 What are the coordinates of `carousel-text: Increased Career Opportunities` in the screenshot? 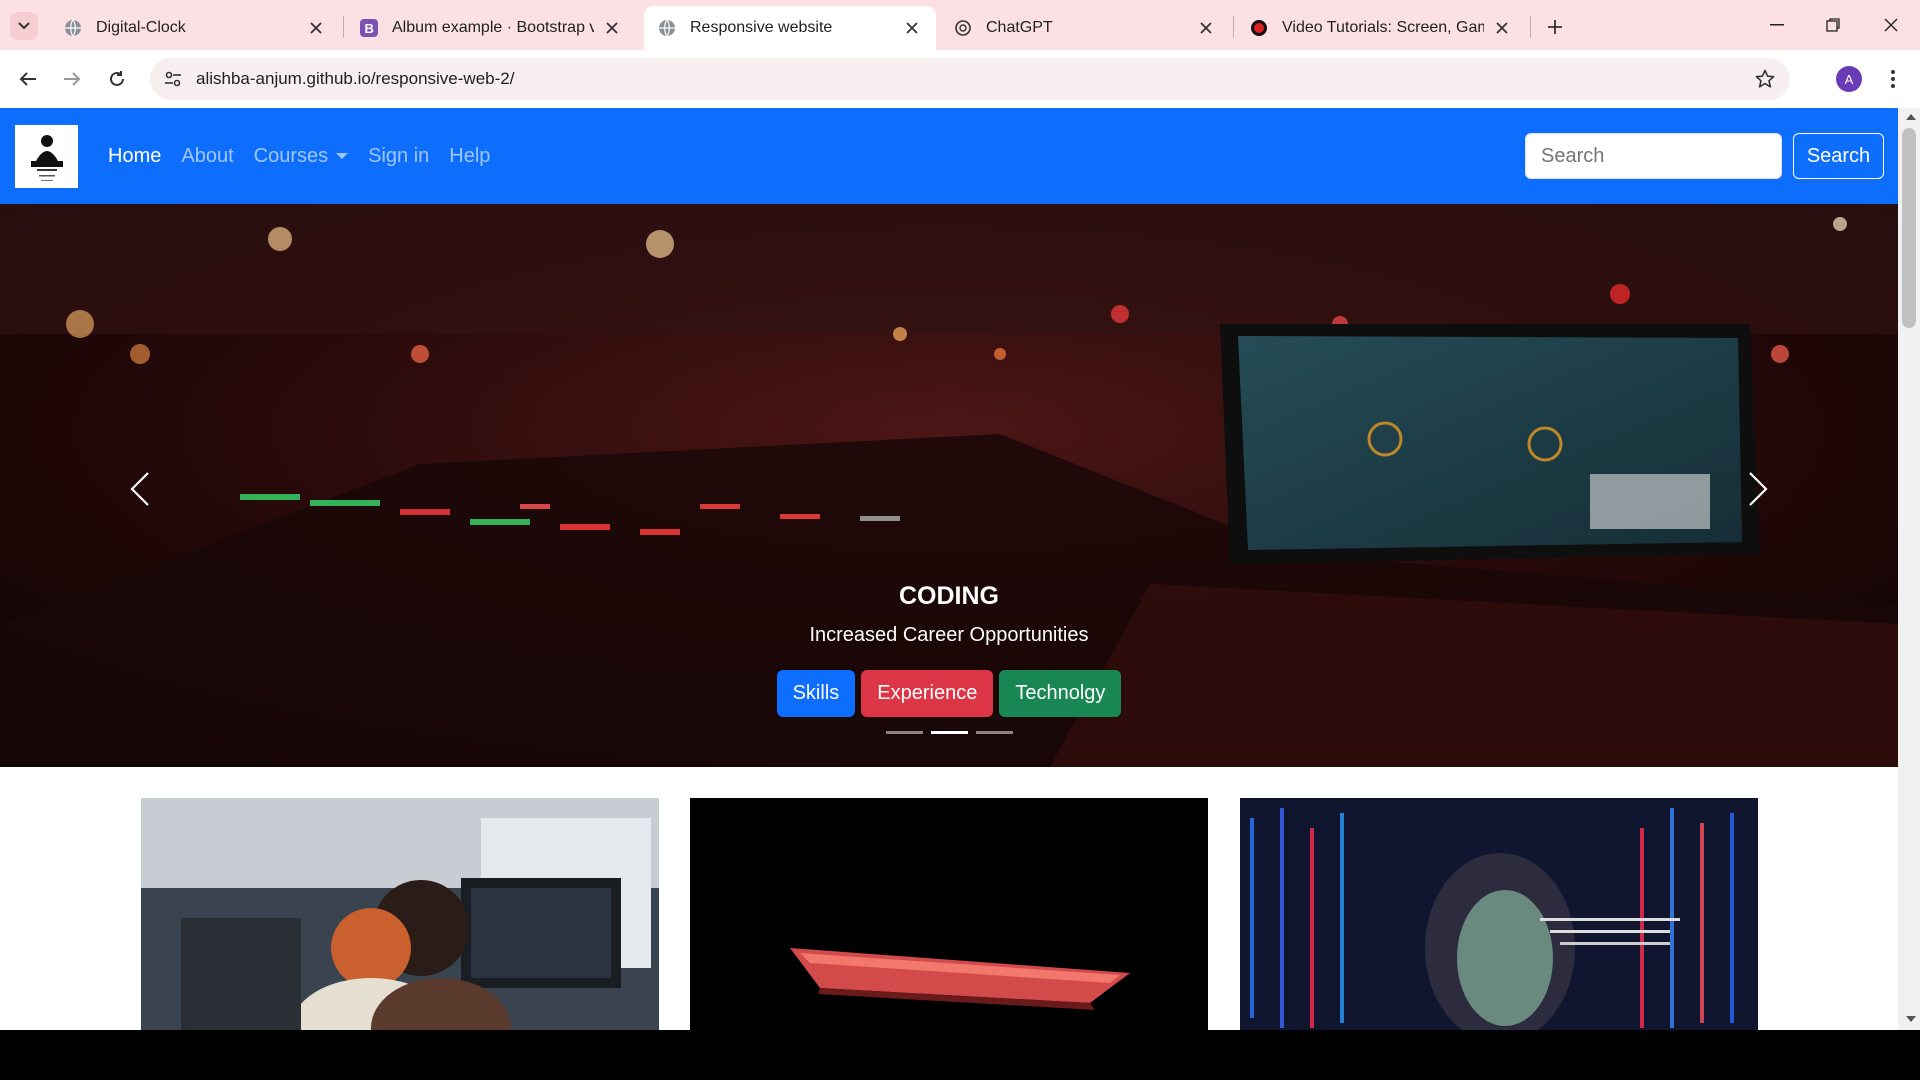 It's located at (949, 635).